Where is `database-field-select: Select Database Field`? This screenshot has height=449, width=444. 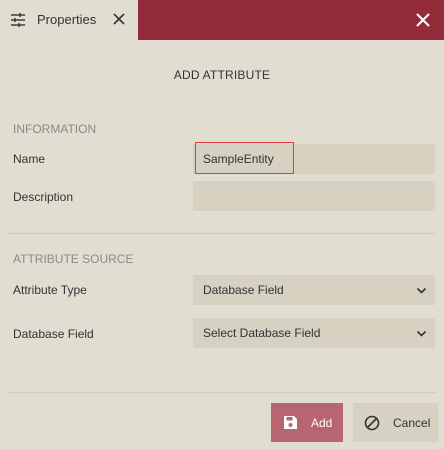 database-field-select: Select Database Field is located at coordinates (314, 333).